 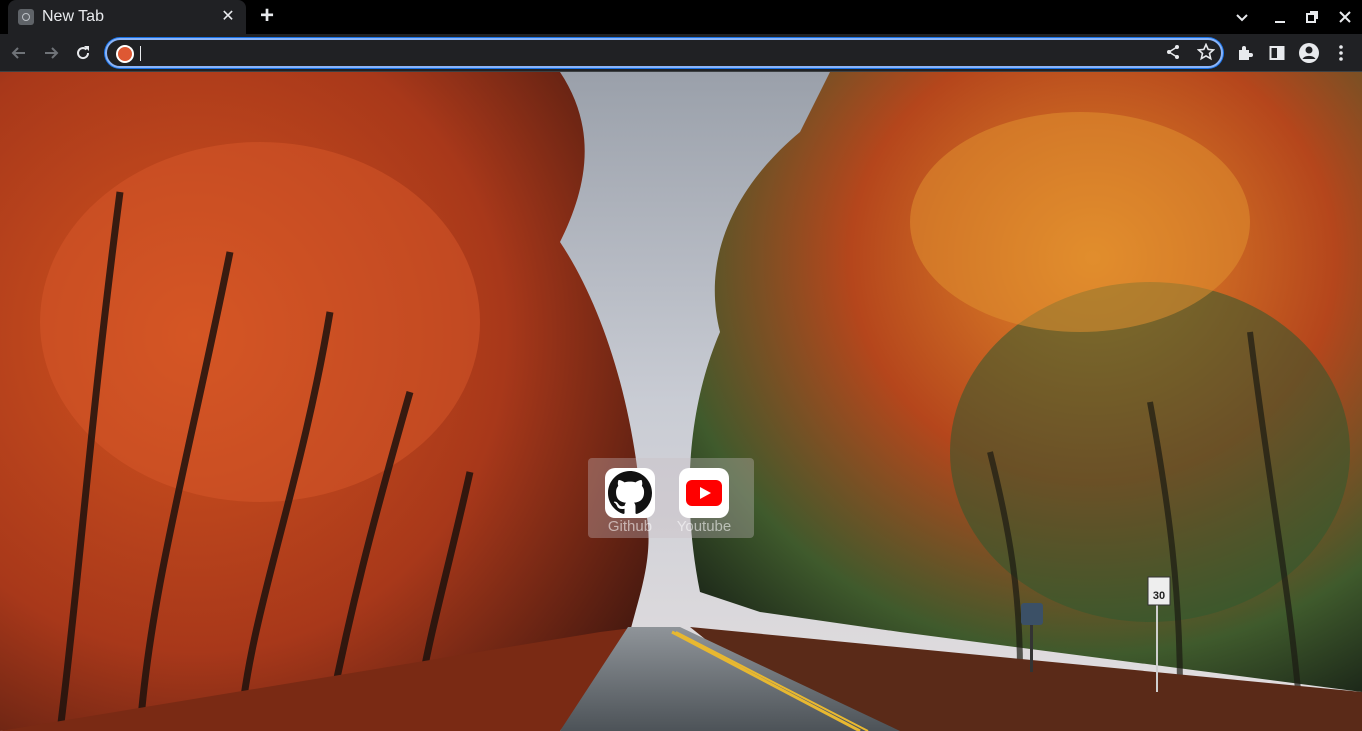 I want to click on new-tab-icon, so click(x=26, y=17).